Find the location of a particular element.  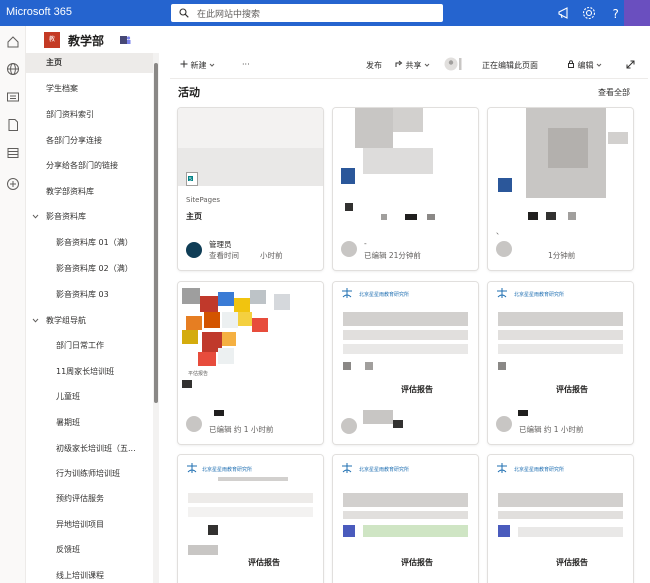

search-icon is located at coordinates (184, 13).